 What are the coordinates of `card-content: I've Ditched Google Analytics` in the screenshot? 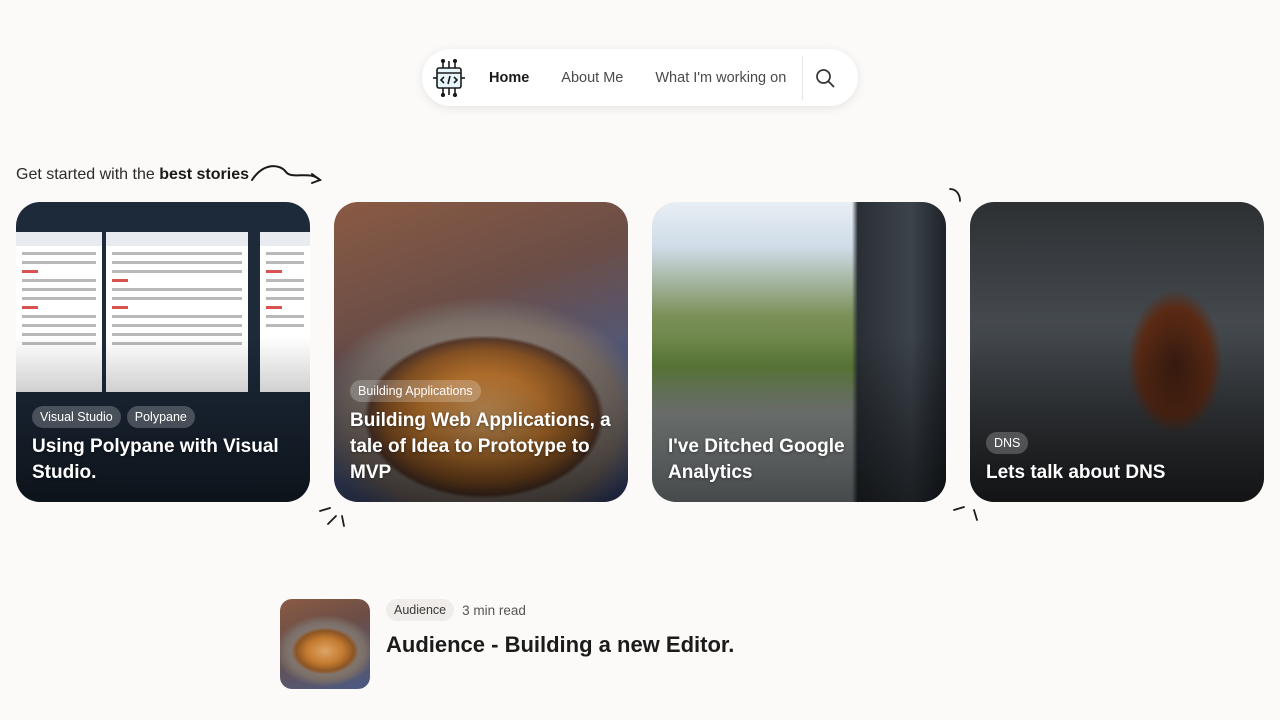 It's located at (800, 460).